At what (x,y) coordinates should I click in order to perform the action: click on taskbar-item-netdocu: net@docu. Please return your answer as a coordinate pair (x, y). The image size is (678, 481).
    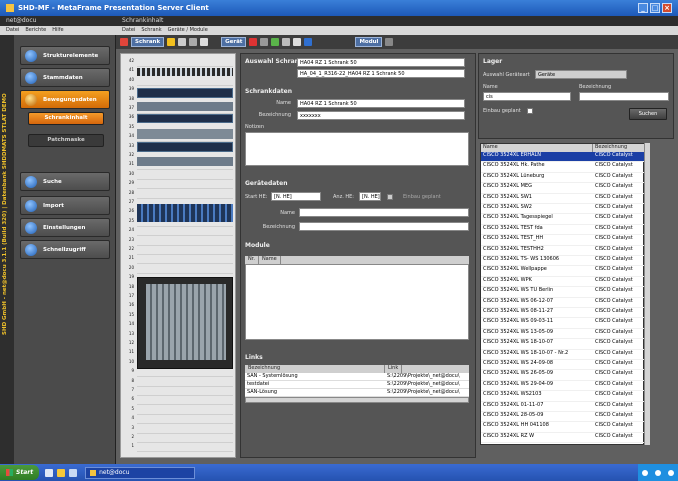
    Looking at the image, I should click on (140, 472).